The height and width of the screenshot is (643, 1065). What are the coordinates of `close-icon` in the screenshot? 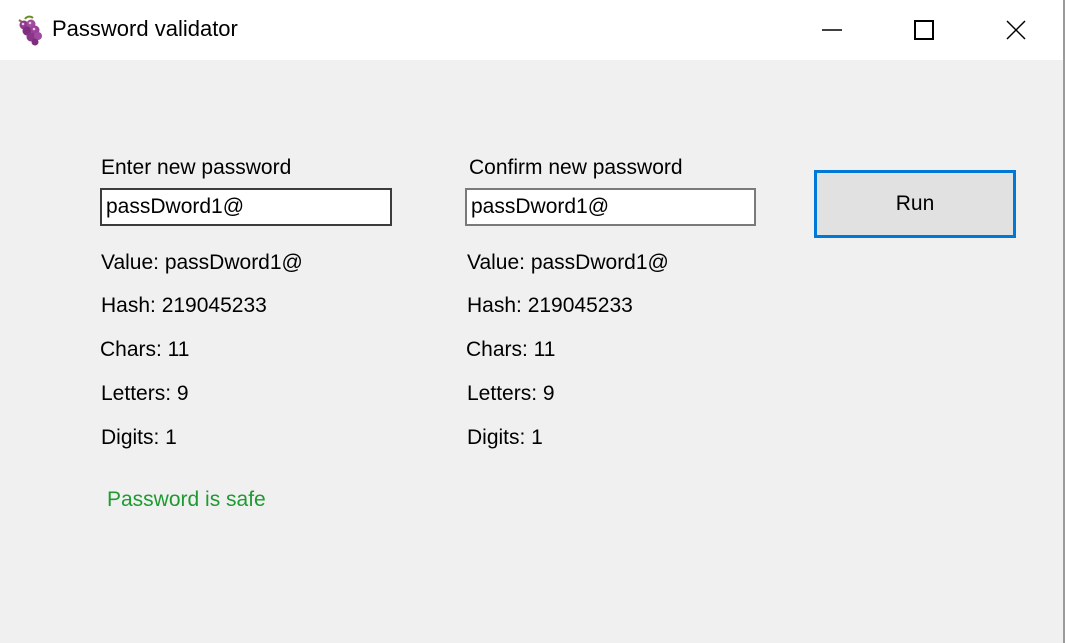 It's located at (1016, 30).